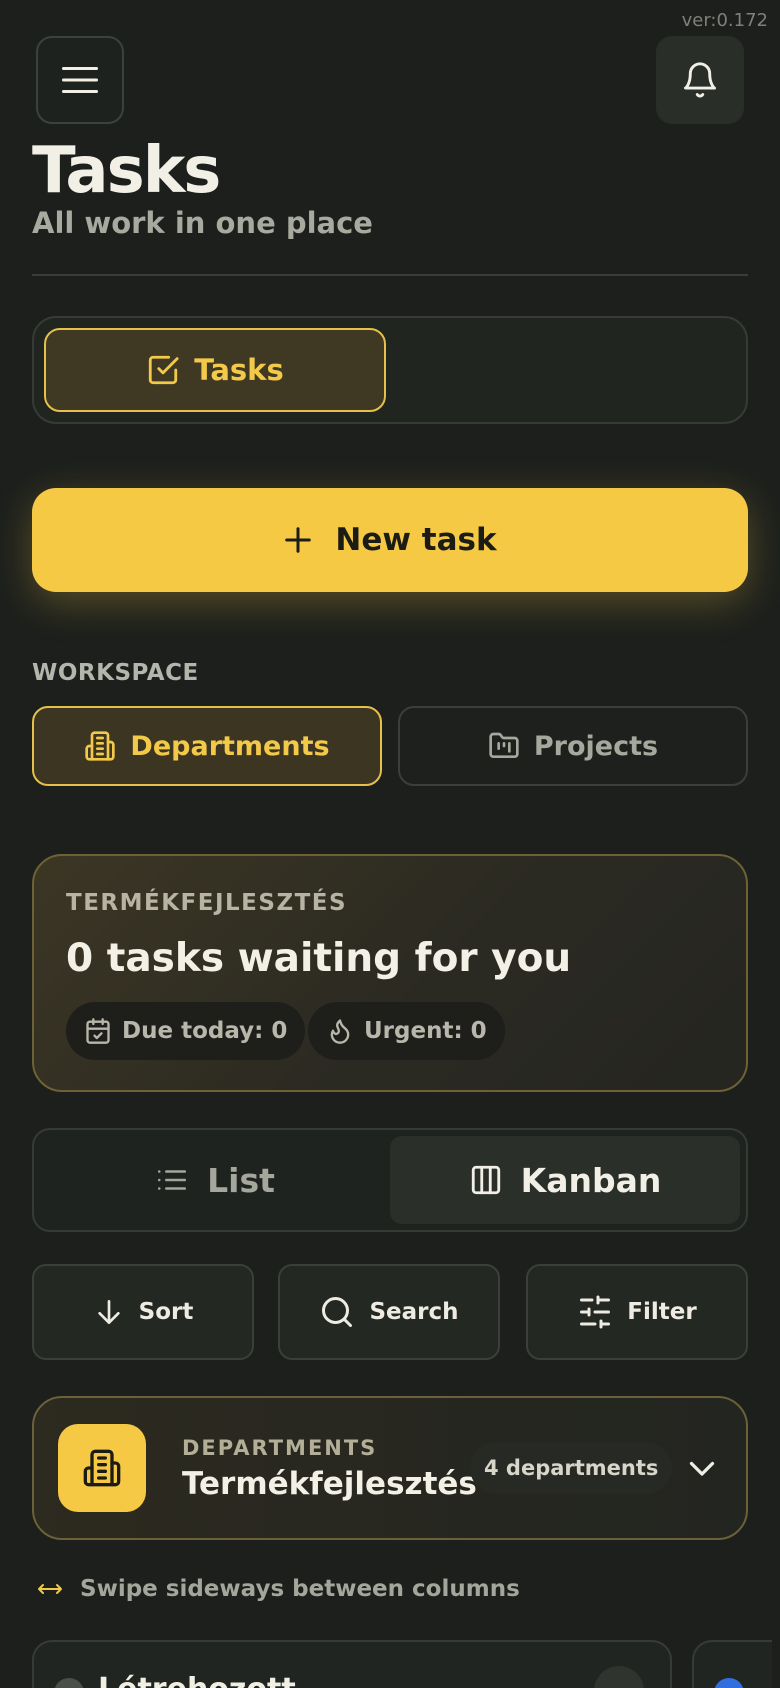  Describe the element at coordinates (298, 540) in the screenshot. I see `plus-icon` at that location.